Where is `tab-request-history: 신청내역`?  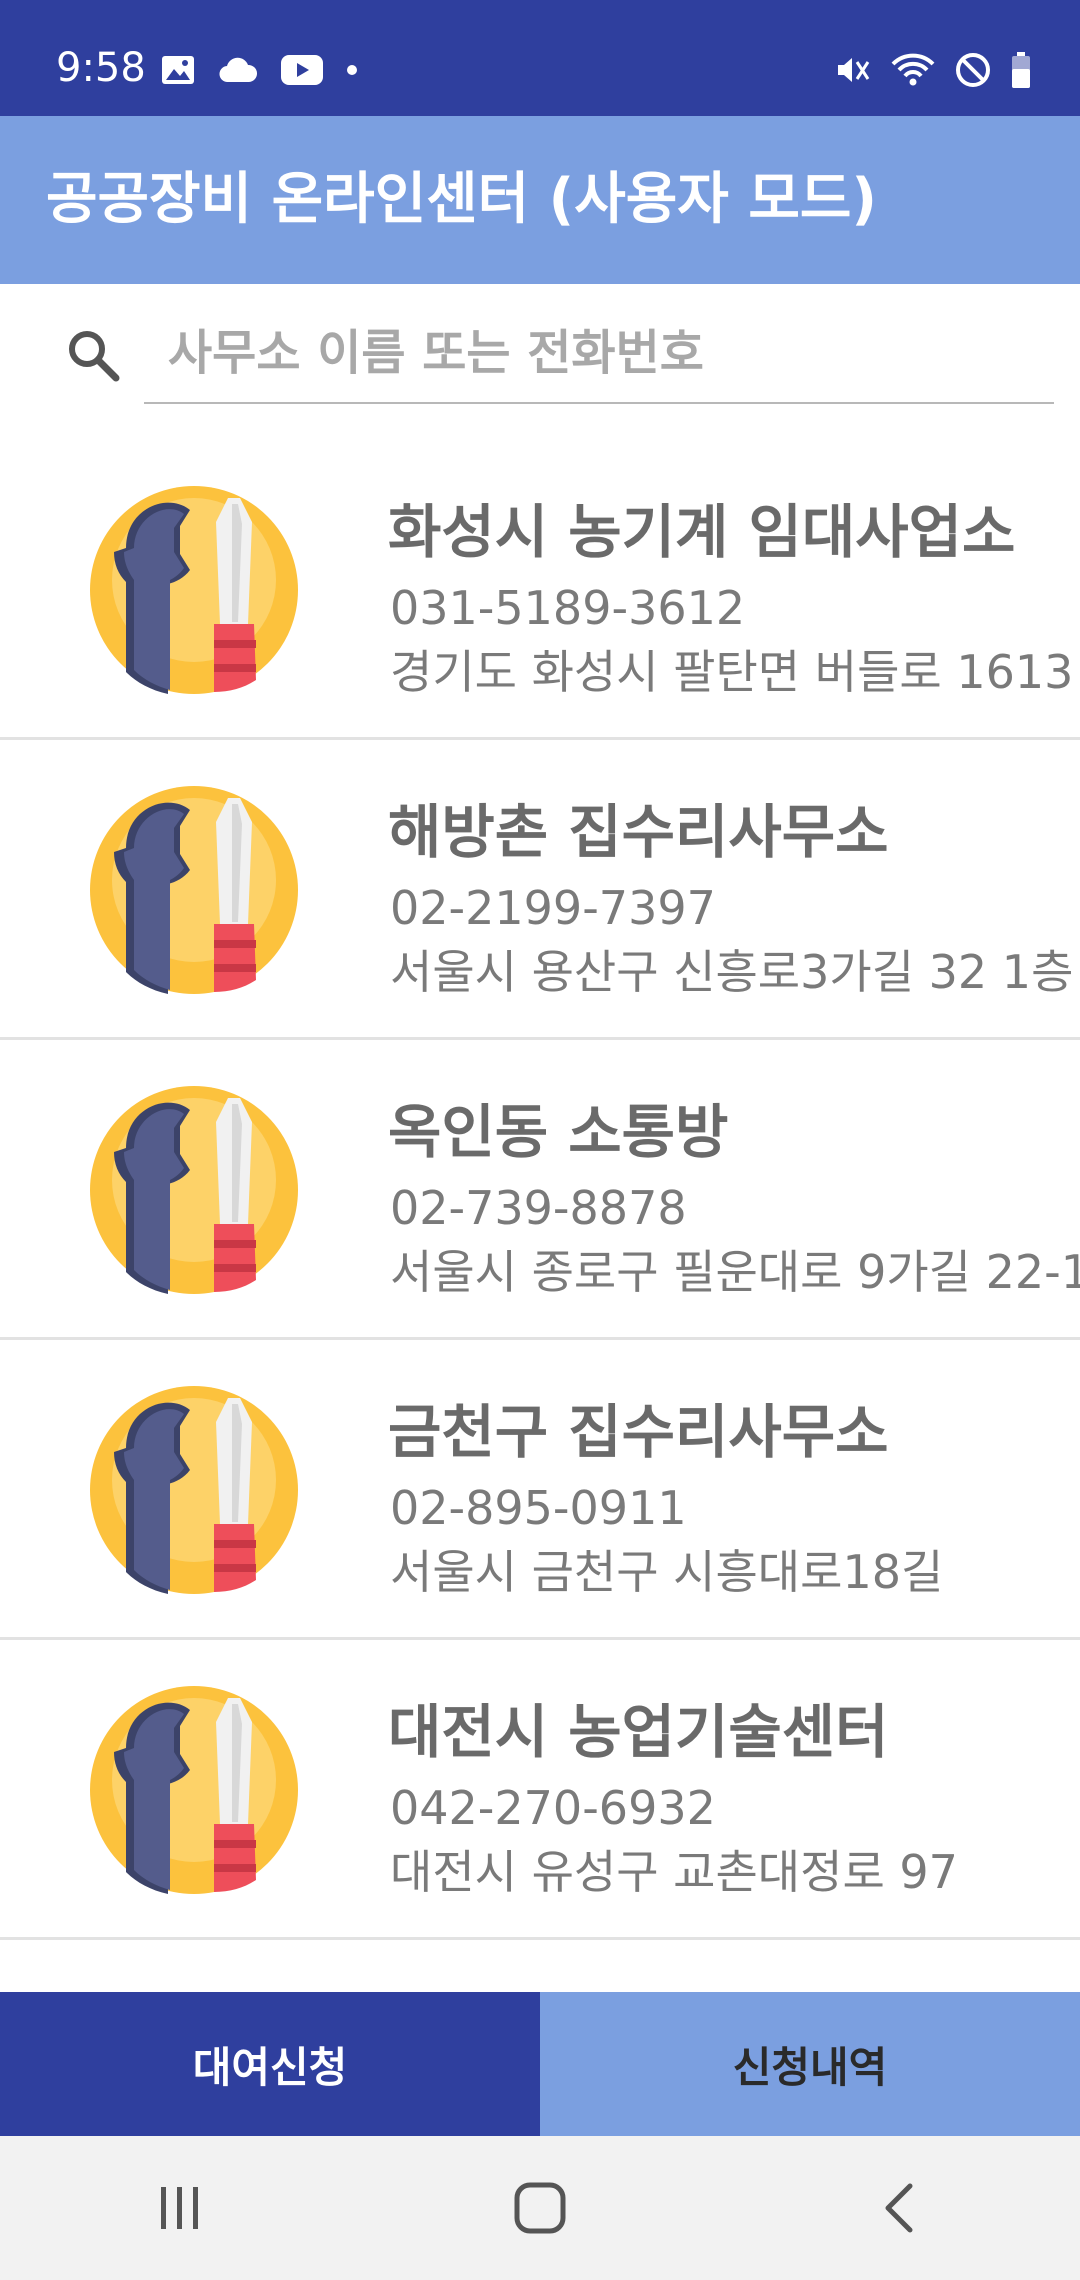 tab-request-history: 신청내역 is located at coordinates (810, 2064).